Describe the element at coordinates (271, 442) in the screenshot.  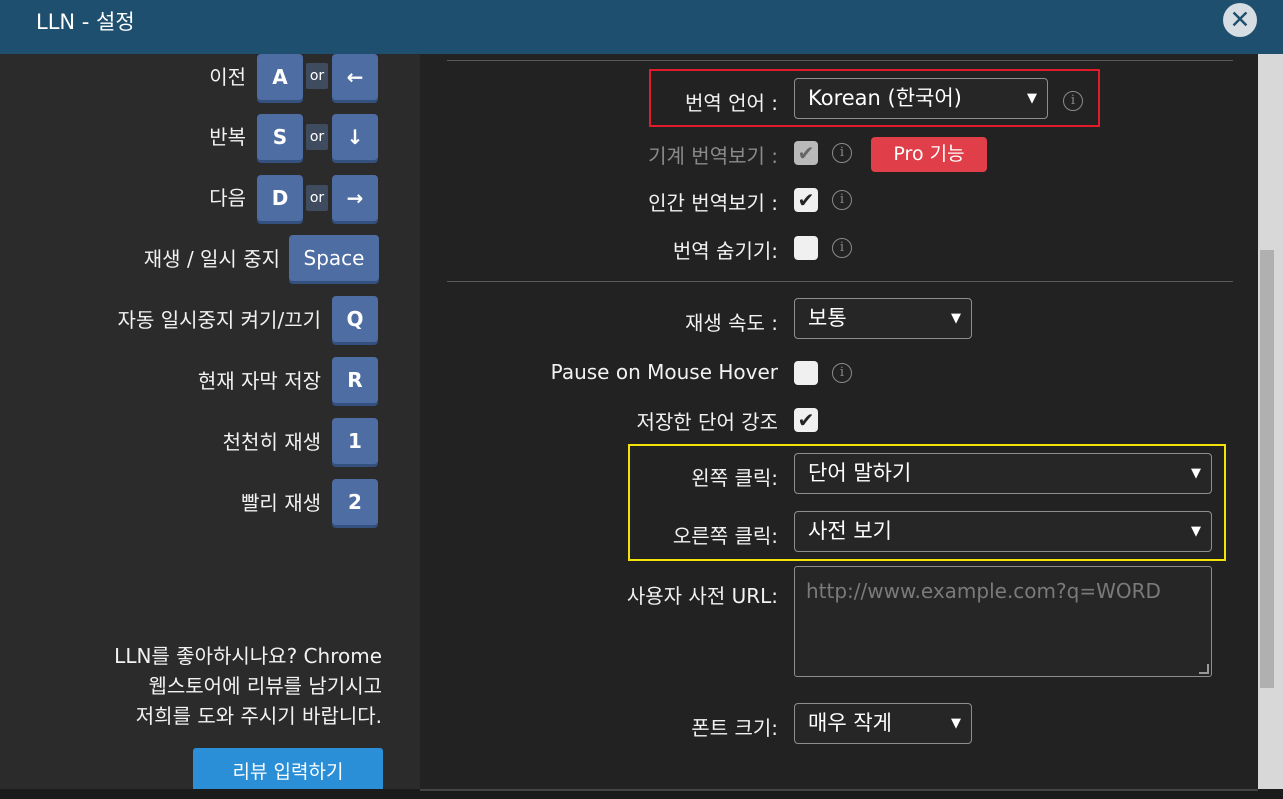
I see `hotkey-label-slow-play: 천천히 재생` at that location.